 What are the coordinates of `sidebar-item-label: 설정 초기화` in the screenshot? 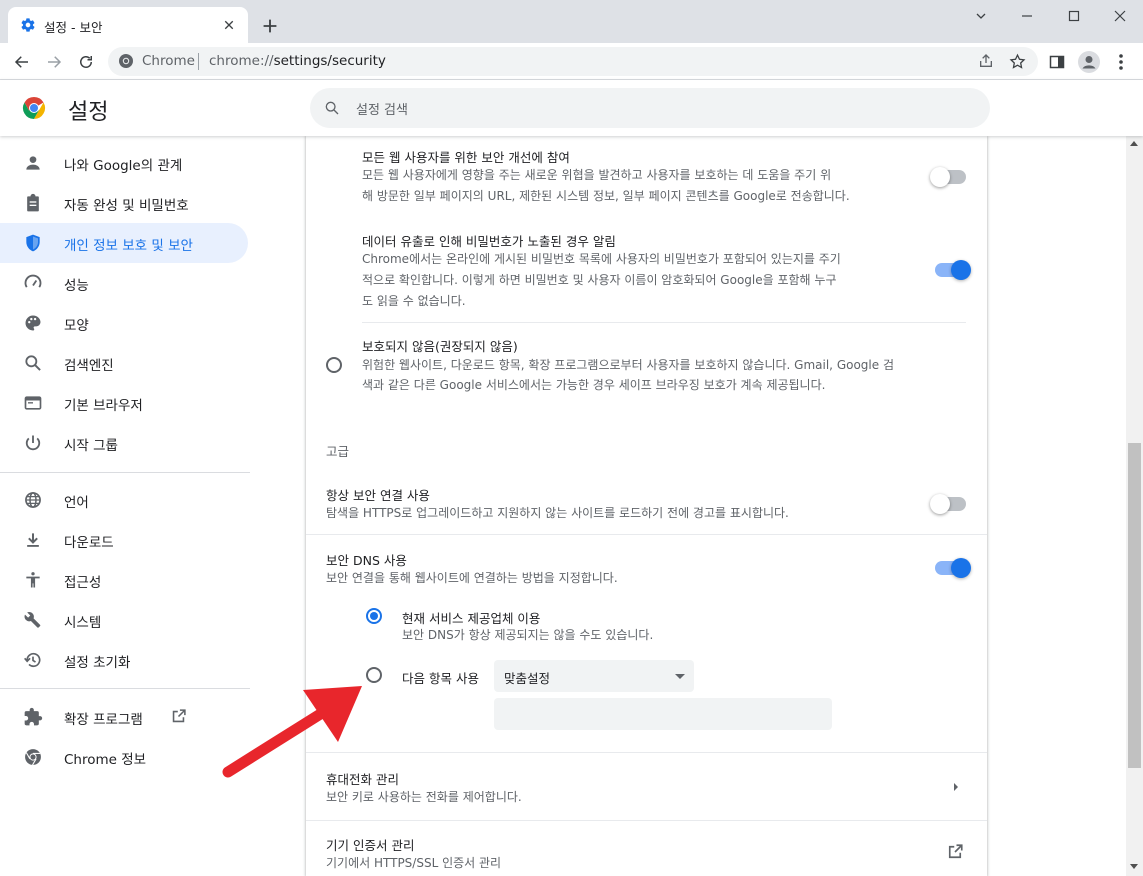 It's located at (97, 663).